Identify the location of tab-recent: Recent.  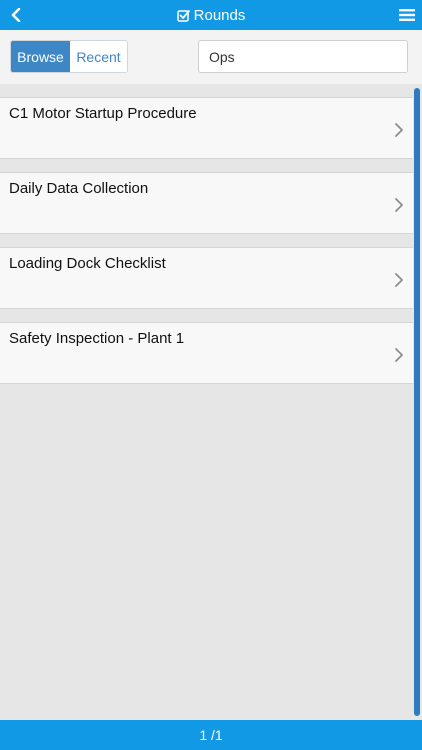
(98, 56).